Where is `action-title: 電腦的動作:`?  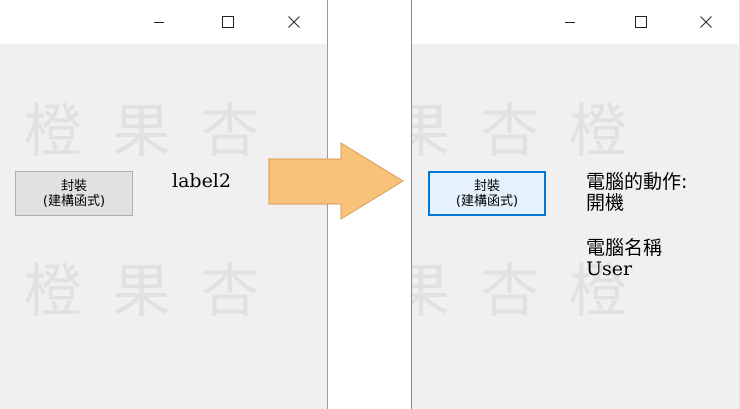
action-title: 電腦的動作: is located at coordinates (637, 182).